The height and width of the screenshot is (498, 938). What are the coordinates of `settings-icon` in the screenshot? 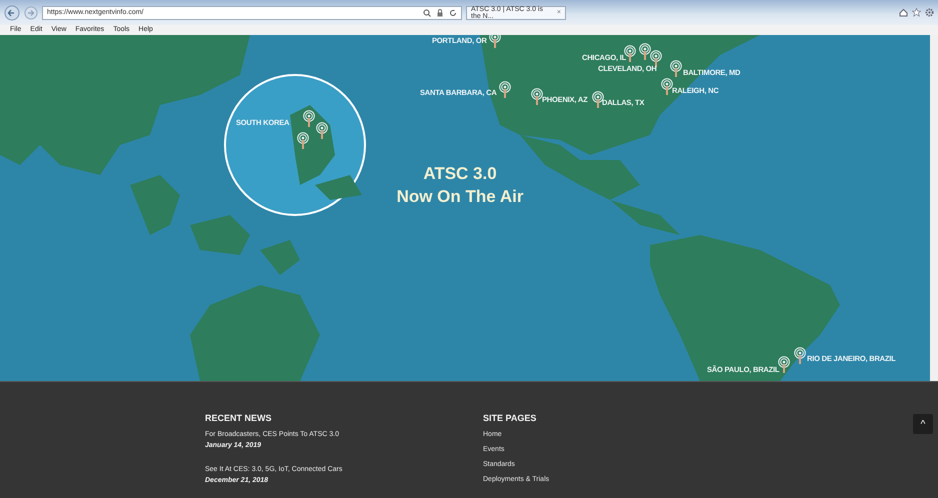 It's located at (929, 12).